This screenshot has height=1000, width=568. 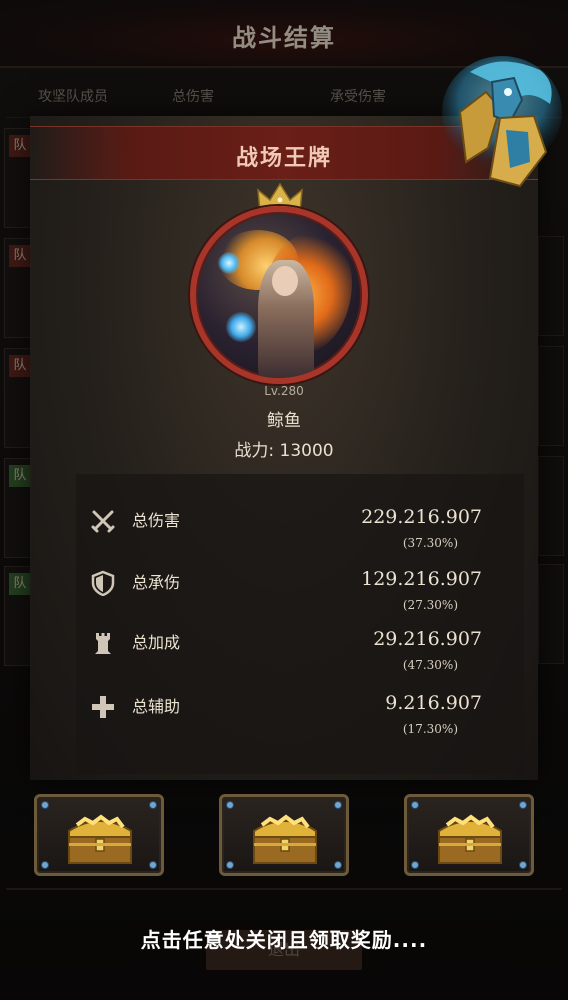 I want to click on stat-label: 总辅助, so click(x=156, y=706).